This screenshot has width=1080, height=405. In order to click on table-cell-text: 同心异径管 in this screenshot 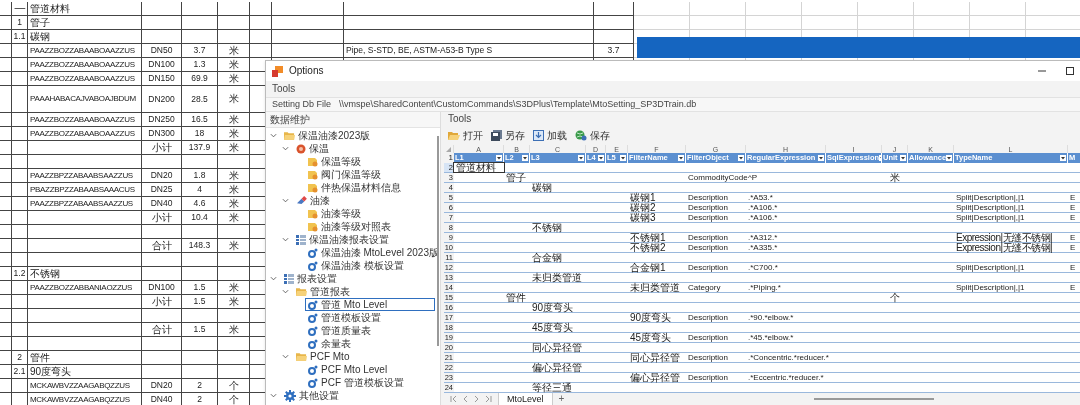, I will do `click(557, 347)`.